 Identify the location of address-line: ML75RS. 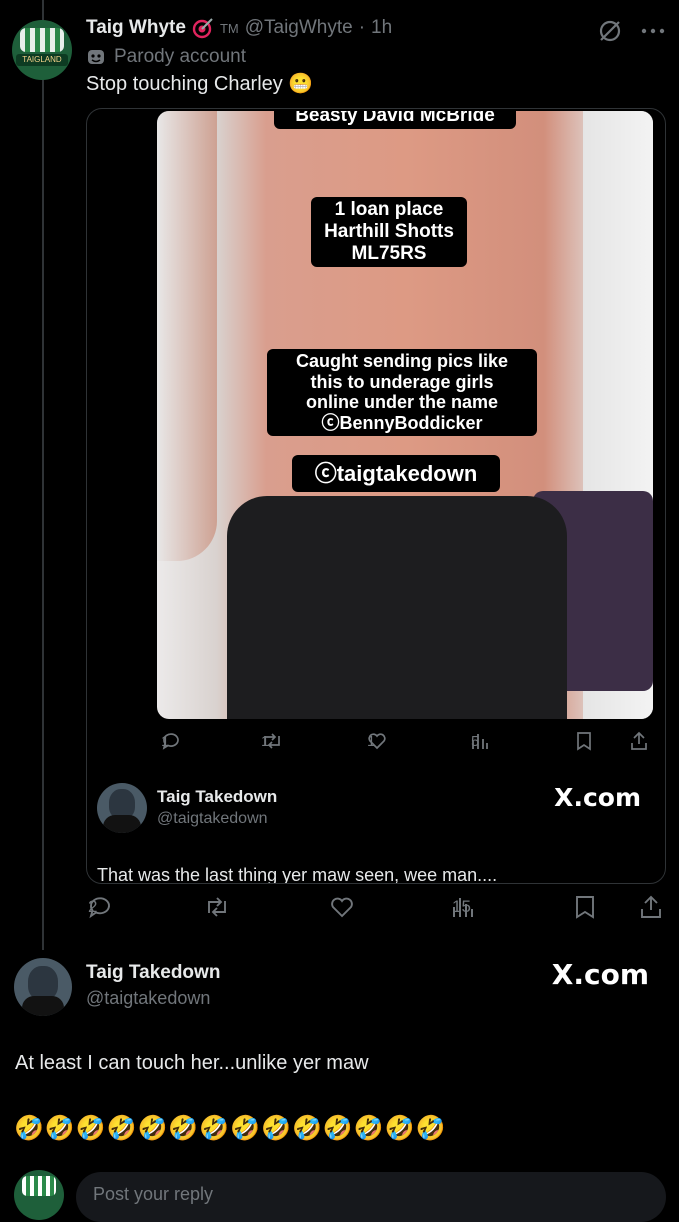
(389, 253).